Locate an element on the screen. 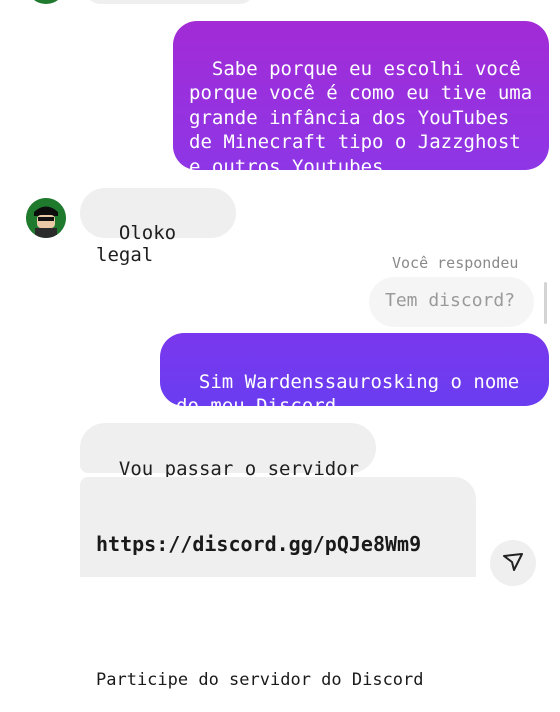  quoted-text: Tem discord? is located at coordinates (450, 300).